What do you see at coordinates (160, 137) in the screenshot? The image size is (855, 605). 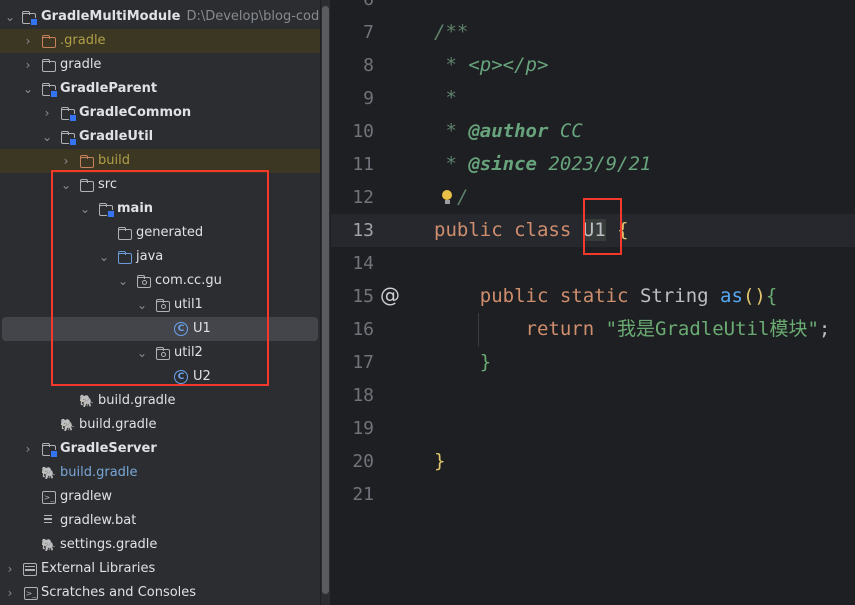 I see `tree-item-gradleutil: ⌄ GradleUtil` at bounding box center [160, 137].